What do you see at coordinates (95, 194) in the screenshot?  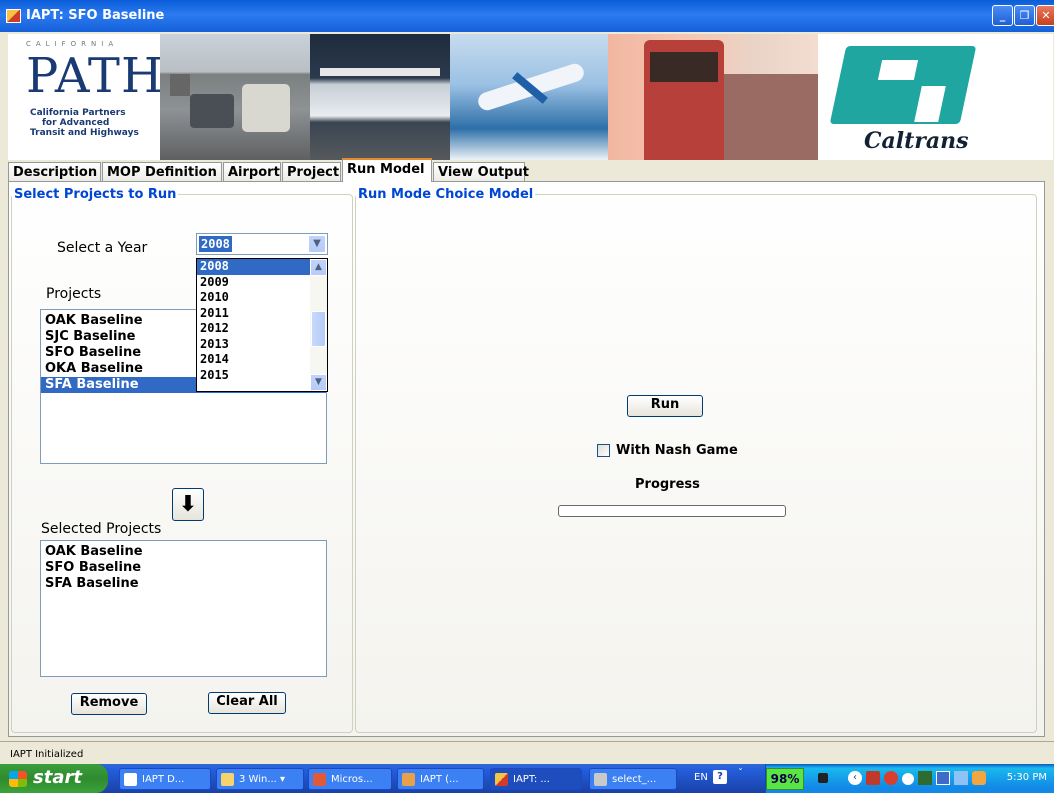 I see `select-projects-legend: Select Projects to Run` at bounding box center [95, 194].